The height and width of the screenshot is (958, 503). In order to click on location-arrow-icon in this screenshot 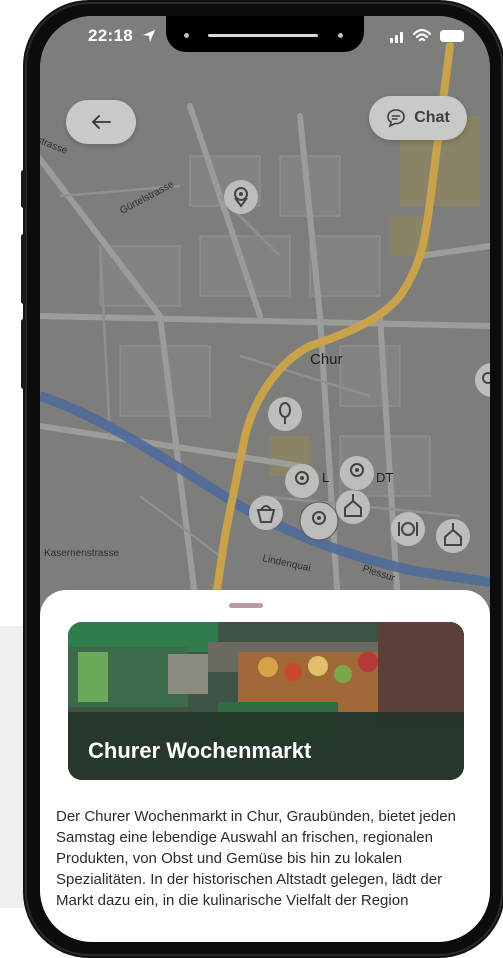, I will do `click(149, 36)`.